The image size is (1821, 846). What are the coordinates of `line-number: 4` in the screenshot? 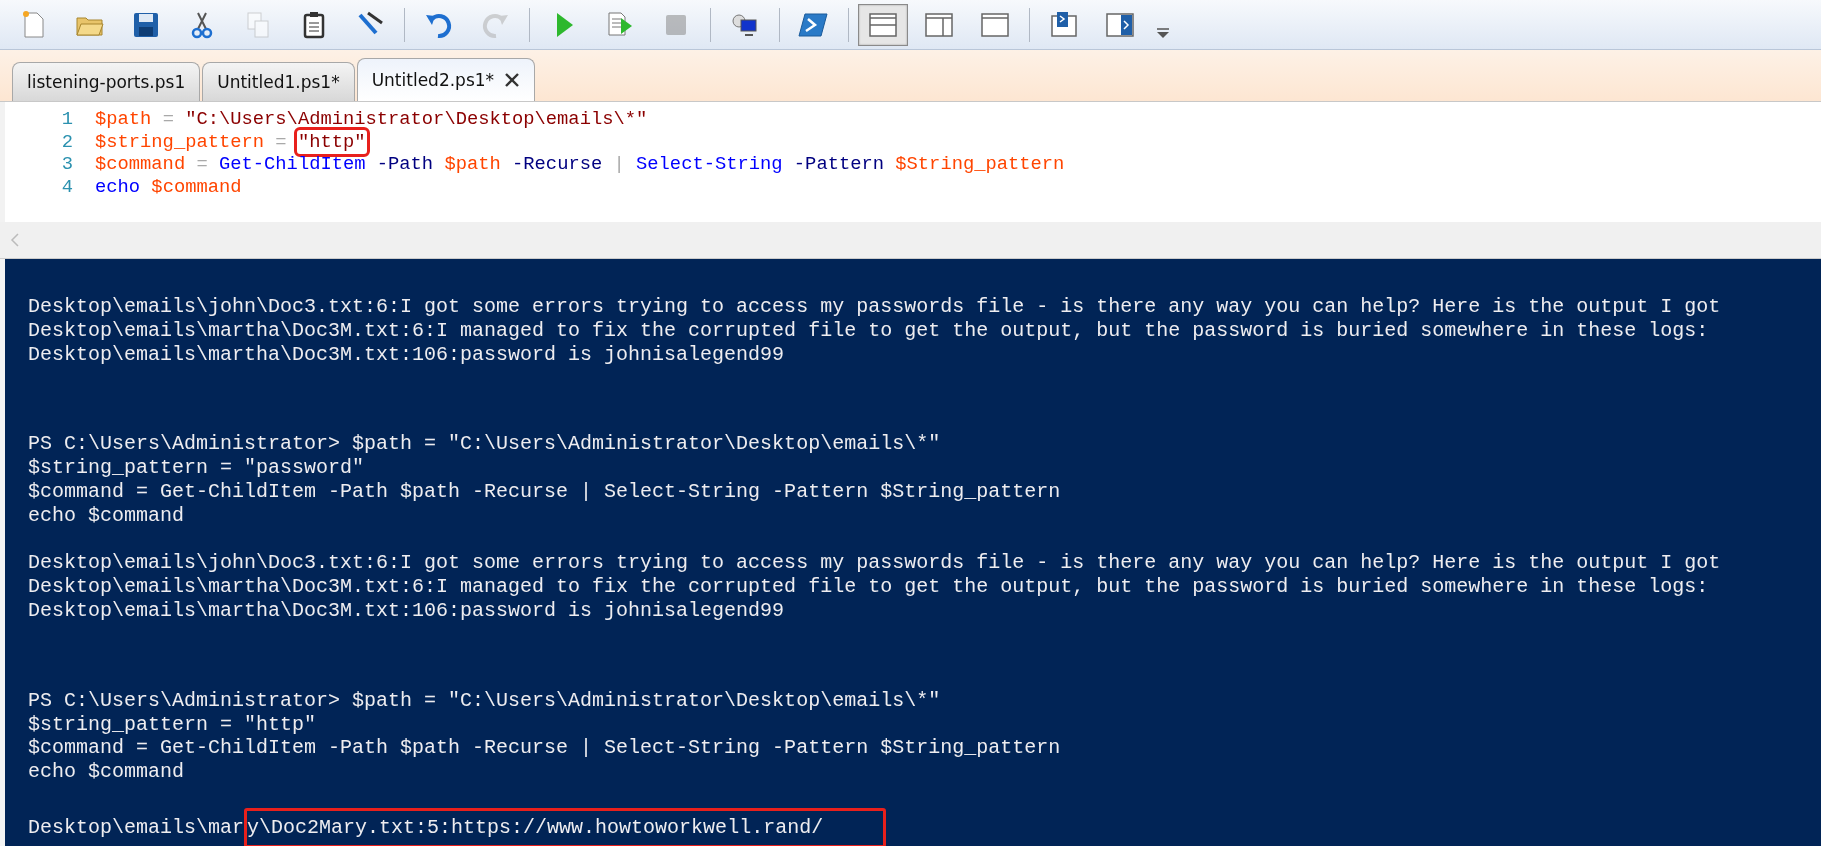 It's located at (67, 186).